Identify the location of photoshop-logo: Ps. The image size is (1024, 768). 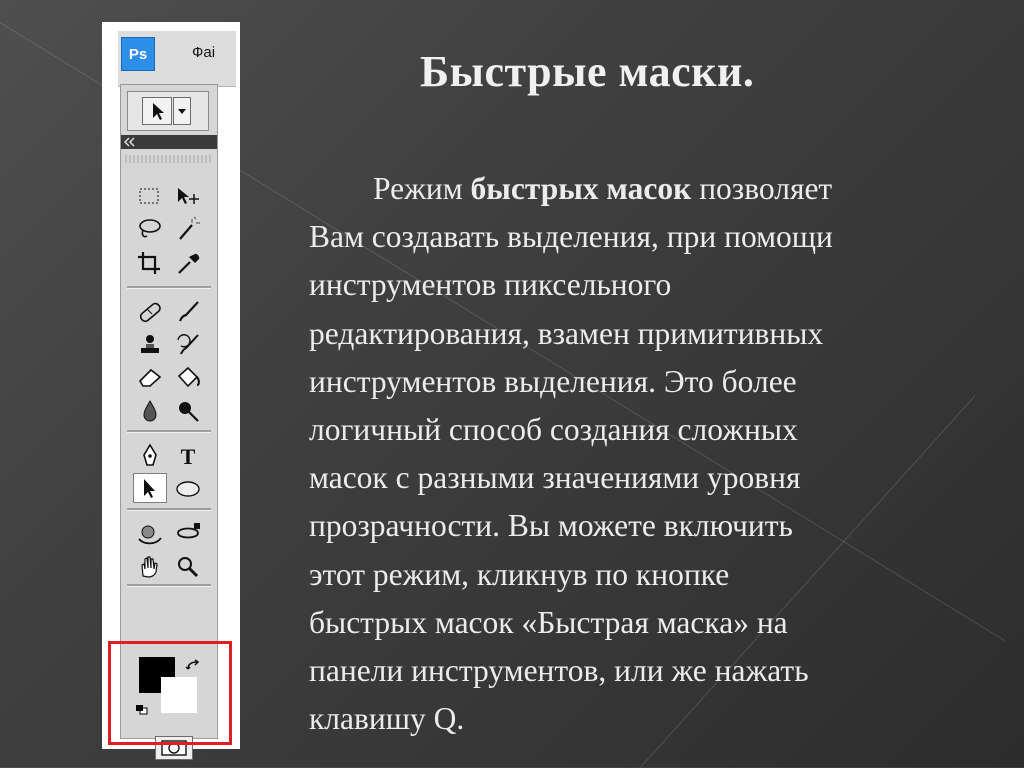
(138, 54).